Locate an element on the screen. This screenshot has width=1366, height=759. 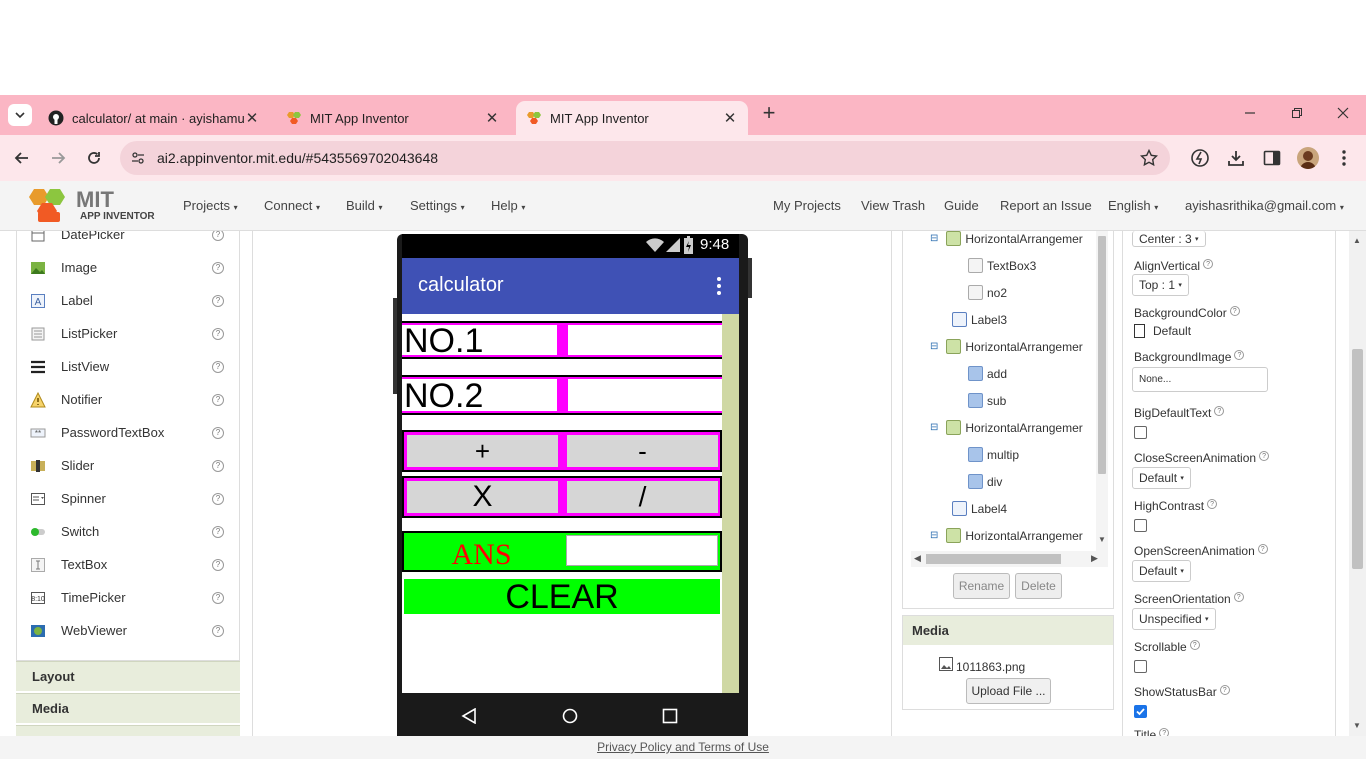
browser-tab-appinventor-2: MIT App Inventor ✕ is located at coordinates (632, 118).